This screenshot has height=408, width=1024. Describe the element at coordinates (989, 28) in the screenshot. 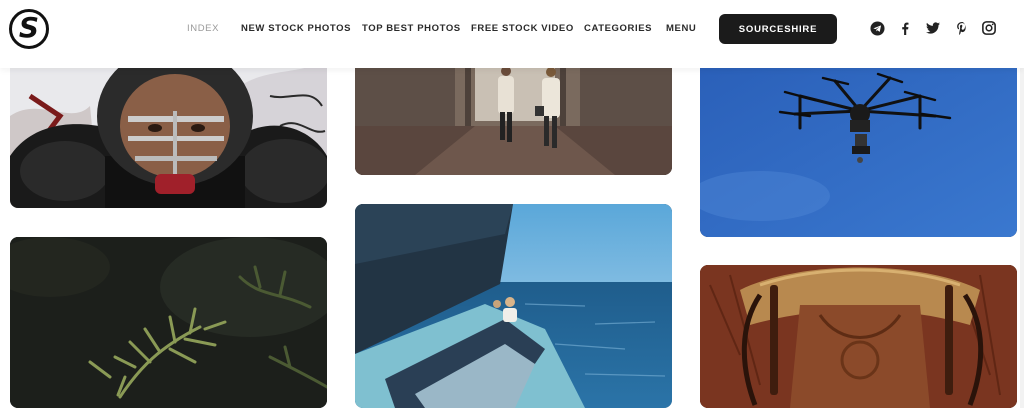

I see `instagram-icon` at that location.